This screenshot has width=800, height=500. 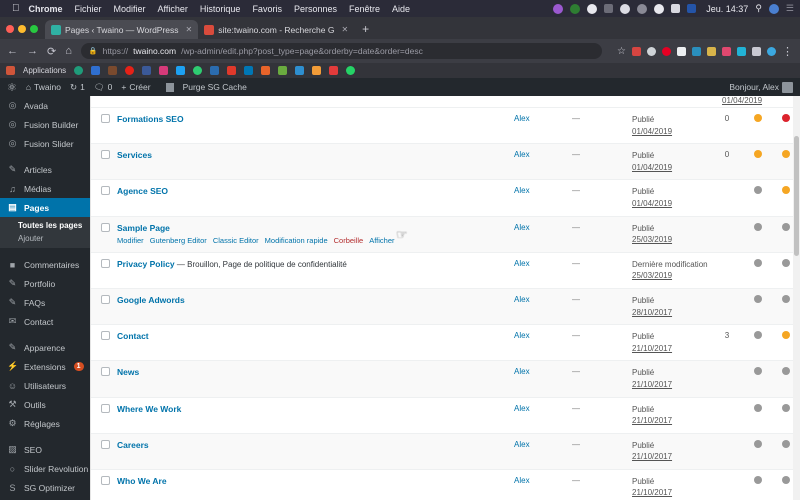 I want to click on bookmark-star-icon: ☆, so click(x=621, y=51).